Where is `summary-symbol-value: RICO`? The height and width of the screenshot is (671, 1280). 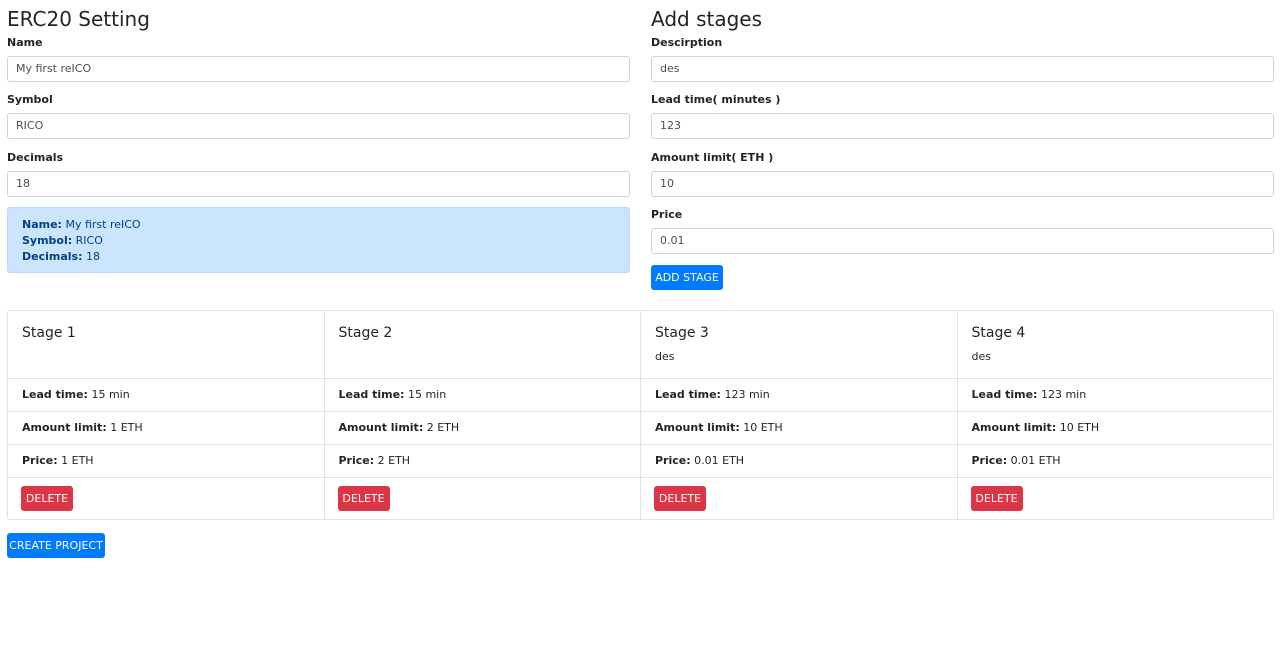 summary-symbol-value: RICO is located at coordinates (89, 240).